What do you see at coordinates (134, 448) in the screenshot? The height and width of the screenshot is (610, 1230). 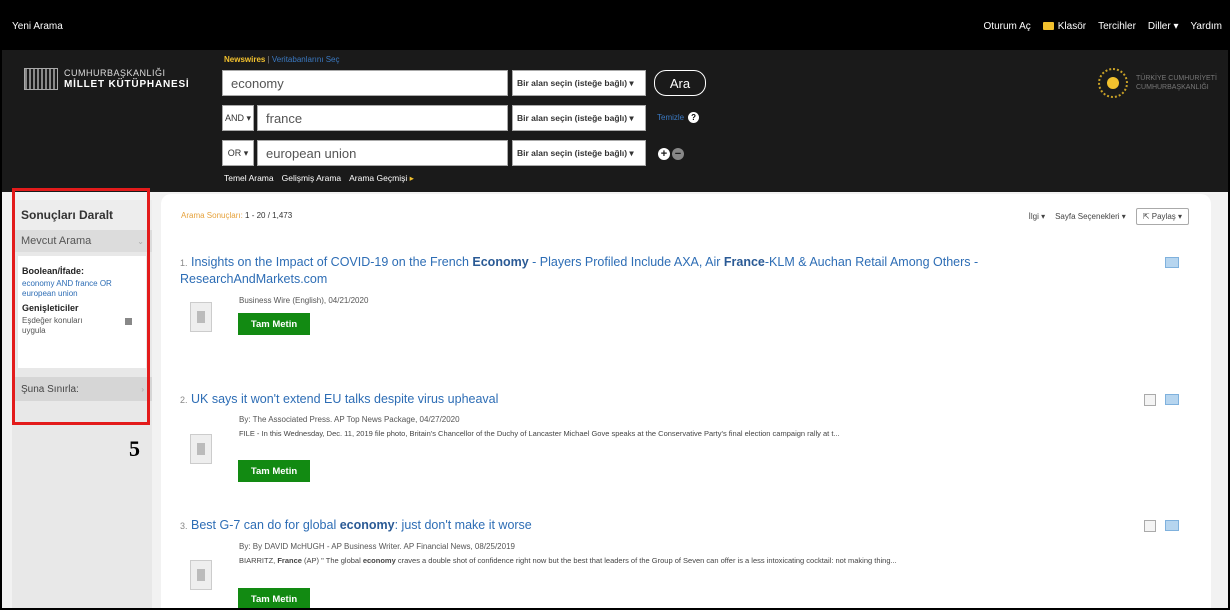 I see `annotation-label: 5` at bounding box center [134, 448].